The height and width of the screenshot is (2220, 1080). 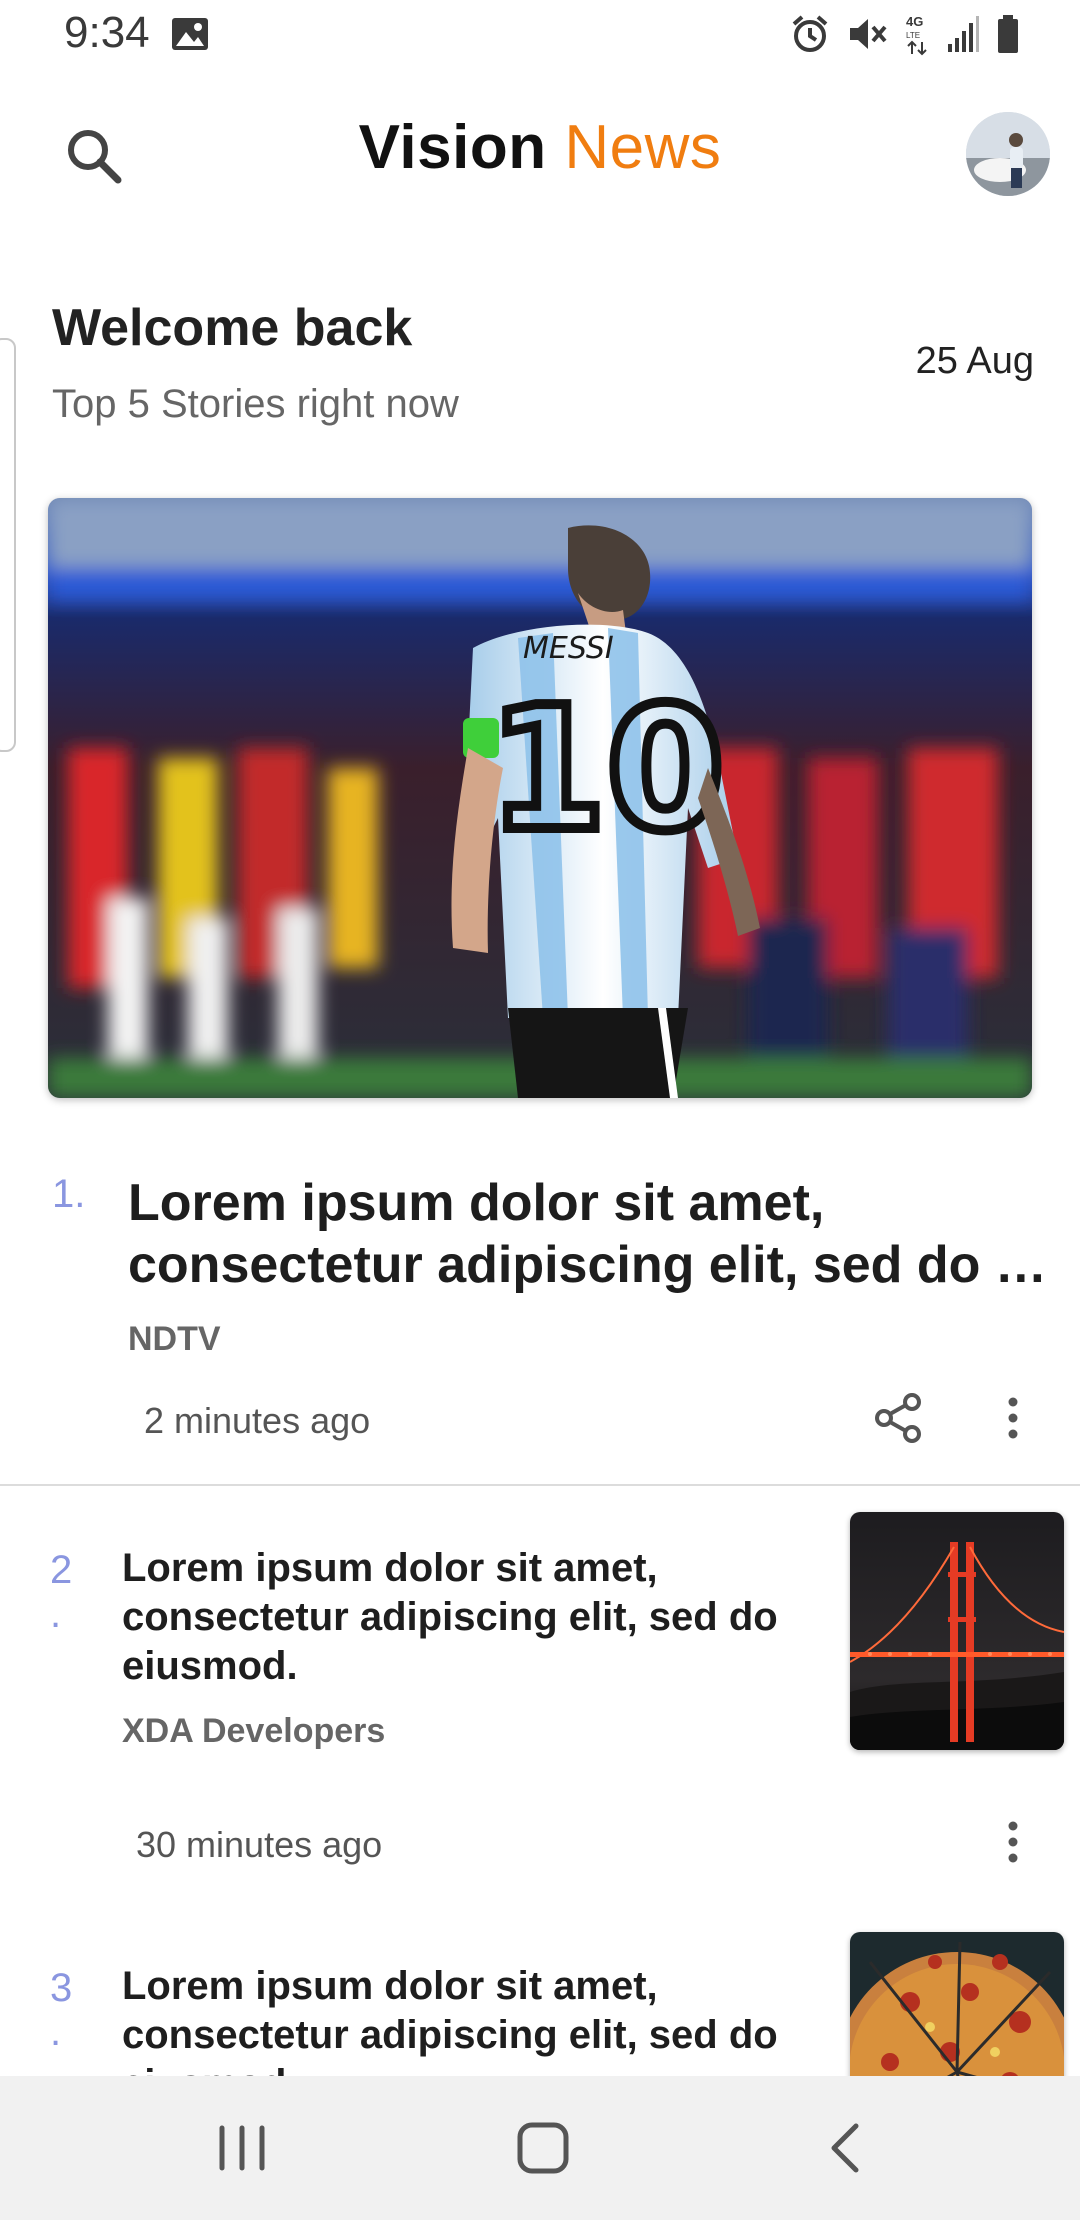 What do you see at coordinates (846, 2148) in the screenshot?
I see `back-icon` at bounding box center [846, 2148].